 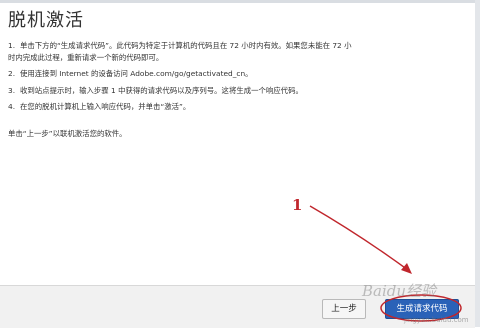 What do you see at coordinates (12, 90) in the screenshot?
I see `step-number: 3.` at bounding box center [12, 90].